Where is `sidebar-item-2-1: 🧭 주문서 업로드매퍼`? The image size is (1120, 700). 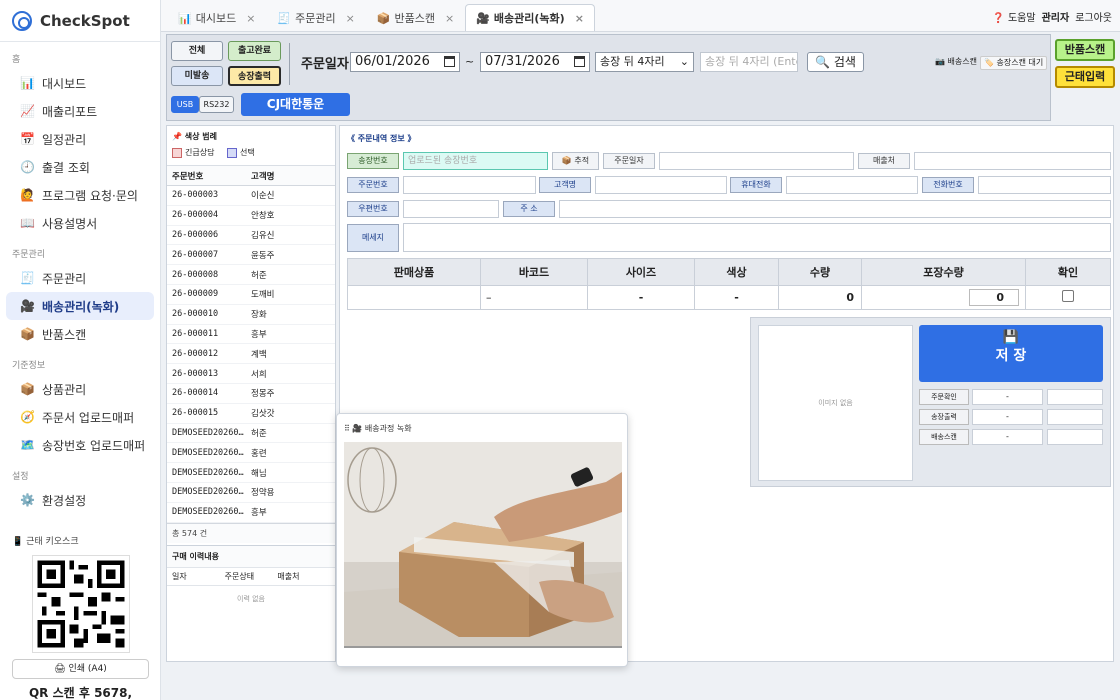
sidebar-item-2-1: 🧭 주문서 업로드매퍼 is located at coordinates (80, 417).